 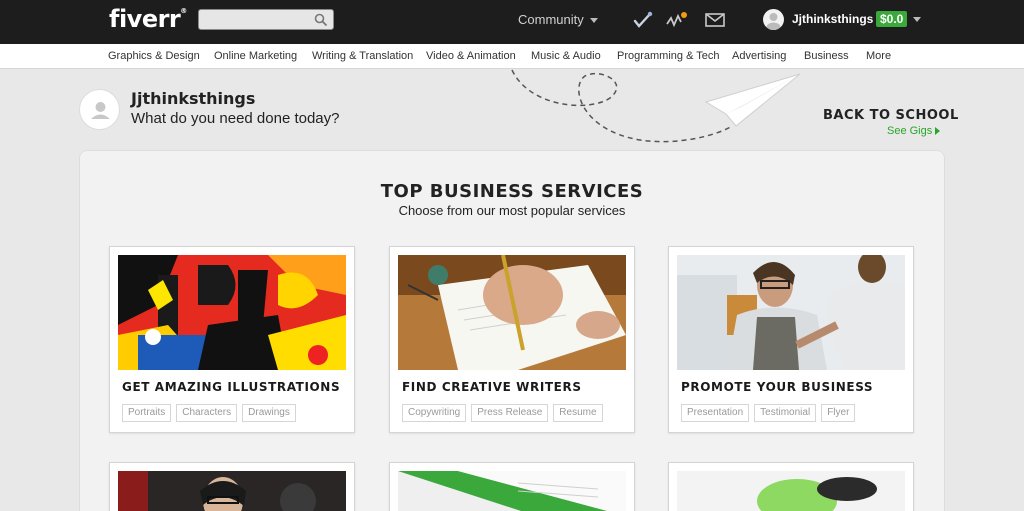 What do you see at coordinates (715, 20) in the screenshot?
I see `mail-icon` at bounding box center [715, 20].